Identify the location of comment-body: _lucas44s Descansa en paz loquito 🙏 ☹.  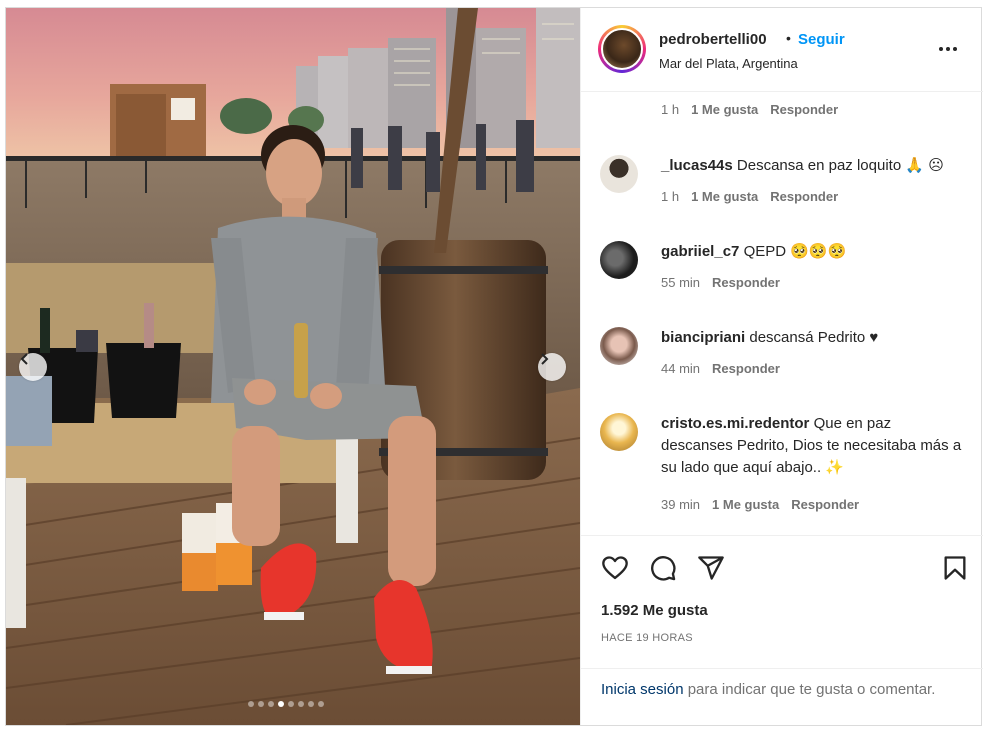
(813, 166).